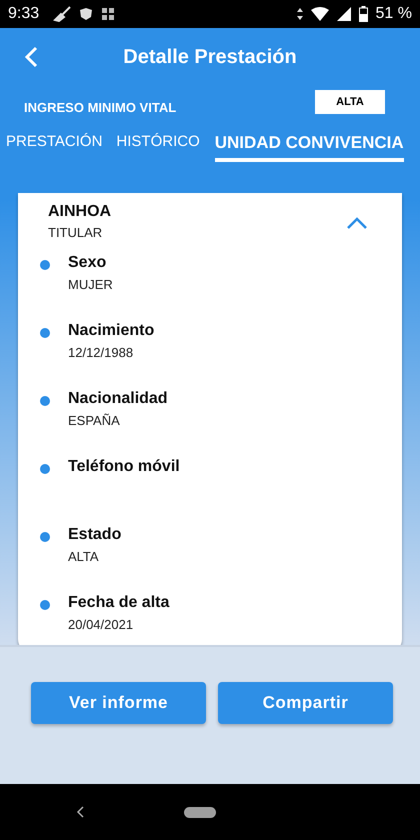 The width and height of the screenshot is (420, 840). What do you see at coordinates (88, 263) in the screenshot?
I see `field-label: Sexo` at bounding box center [88, 263].